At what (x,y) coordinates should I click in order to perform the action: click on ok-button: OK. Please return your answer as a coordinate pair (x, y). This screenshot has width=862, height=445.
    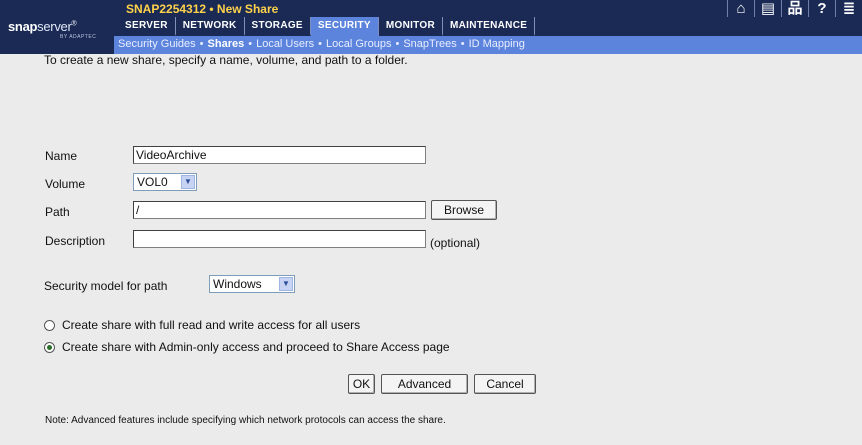
    Looking at the image, I should click on (361, 384).